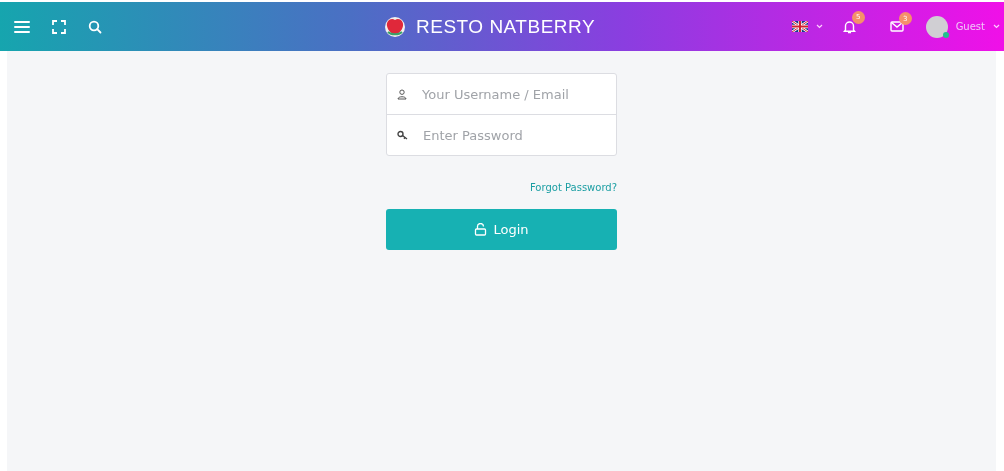 This screenshot has height=471, width=1004. What do you see at coordinates (22, 26) in the screenshot?
I see `menu-icon` at bounding box center [22, 26].